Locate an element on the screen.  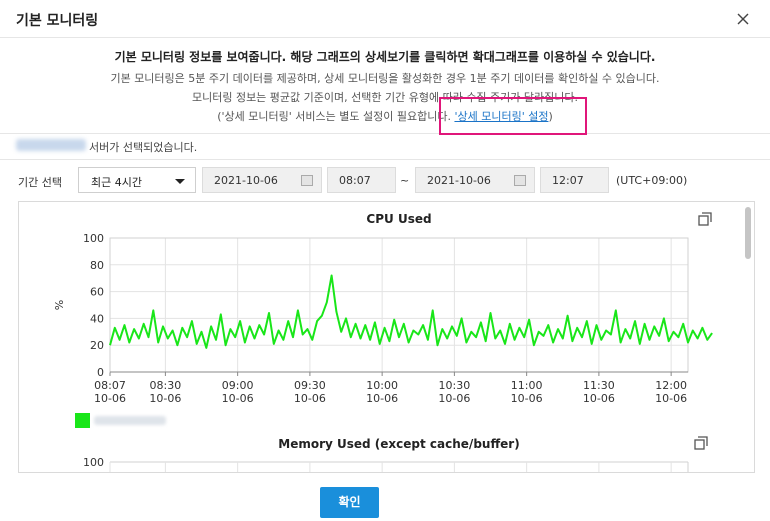
x-tick-label-time: 11:00 is located at coordinates (527, 385).